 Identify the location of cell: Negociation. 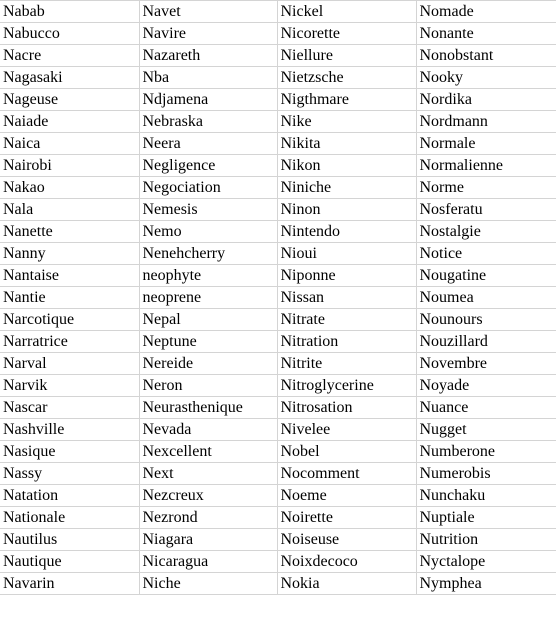
(208, 187).